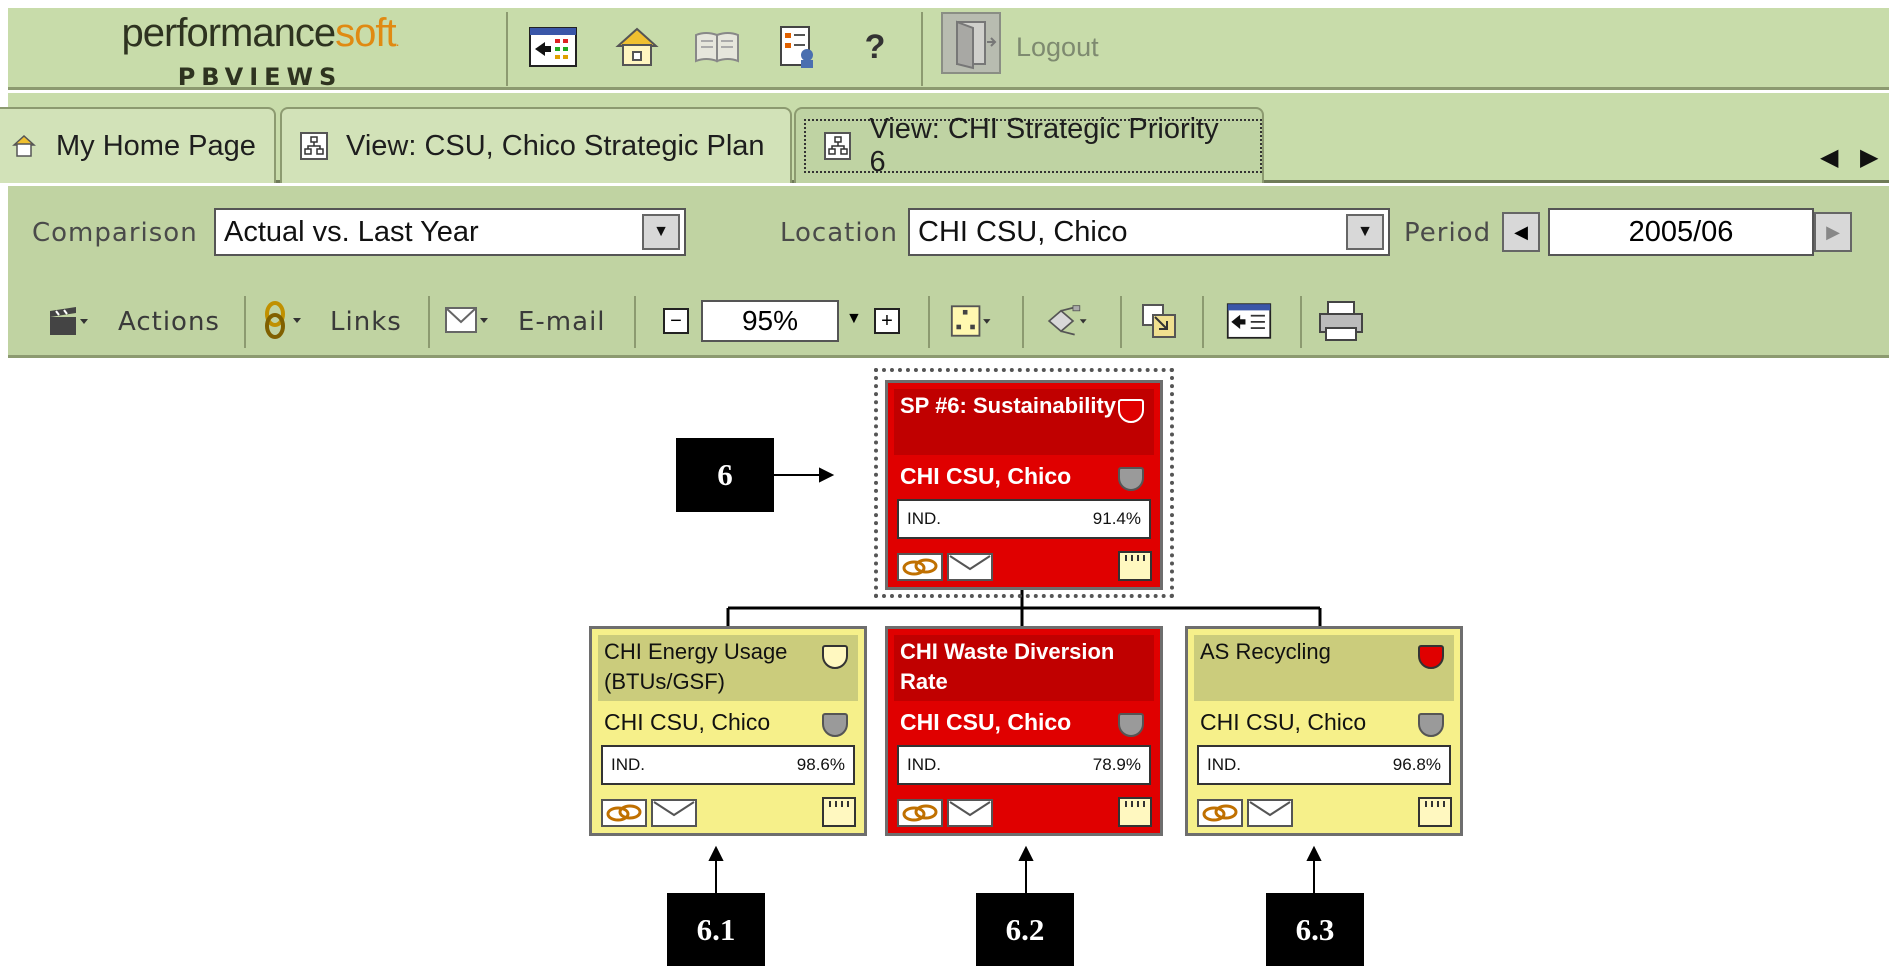 The width and height of the screenshot is (1889, 966). What do you see at coordinates (1024, 422) in the screenshot?
I see `node-title: SP #6: Sustainability` at bounding box center [1024, 422].